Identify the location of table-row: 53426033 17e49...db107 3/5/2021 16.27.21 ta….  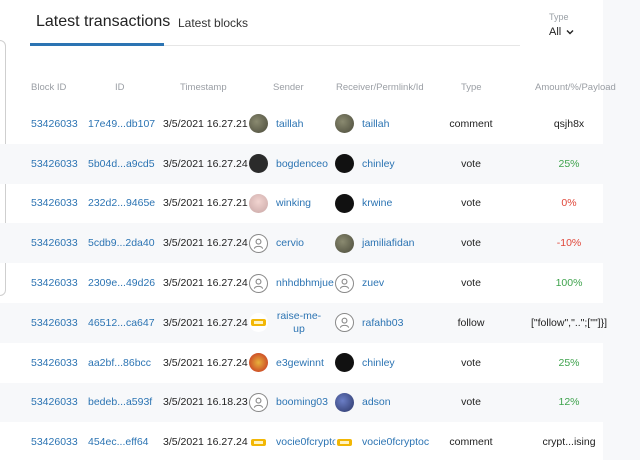
(320, 124).